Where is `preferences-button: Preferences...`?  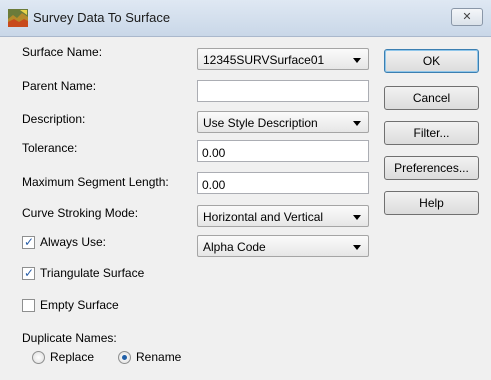 preferences-button: Preferences... is located at coordinates (431, 168).